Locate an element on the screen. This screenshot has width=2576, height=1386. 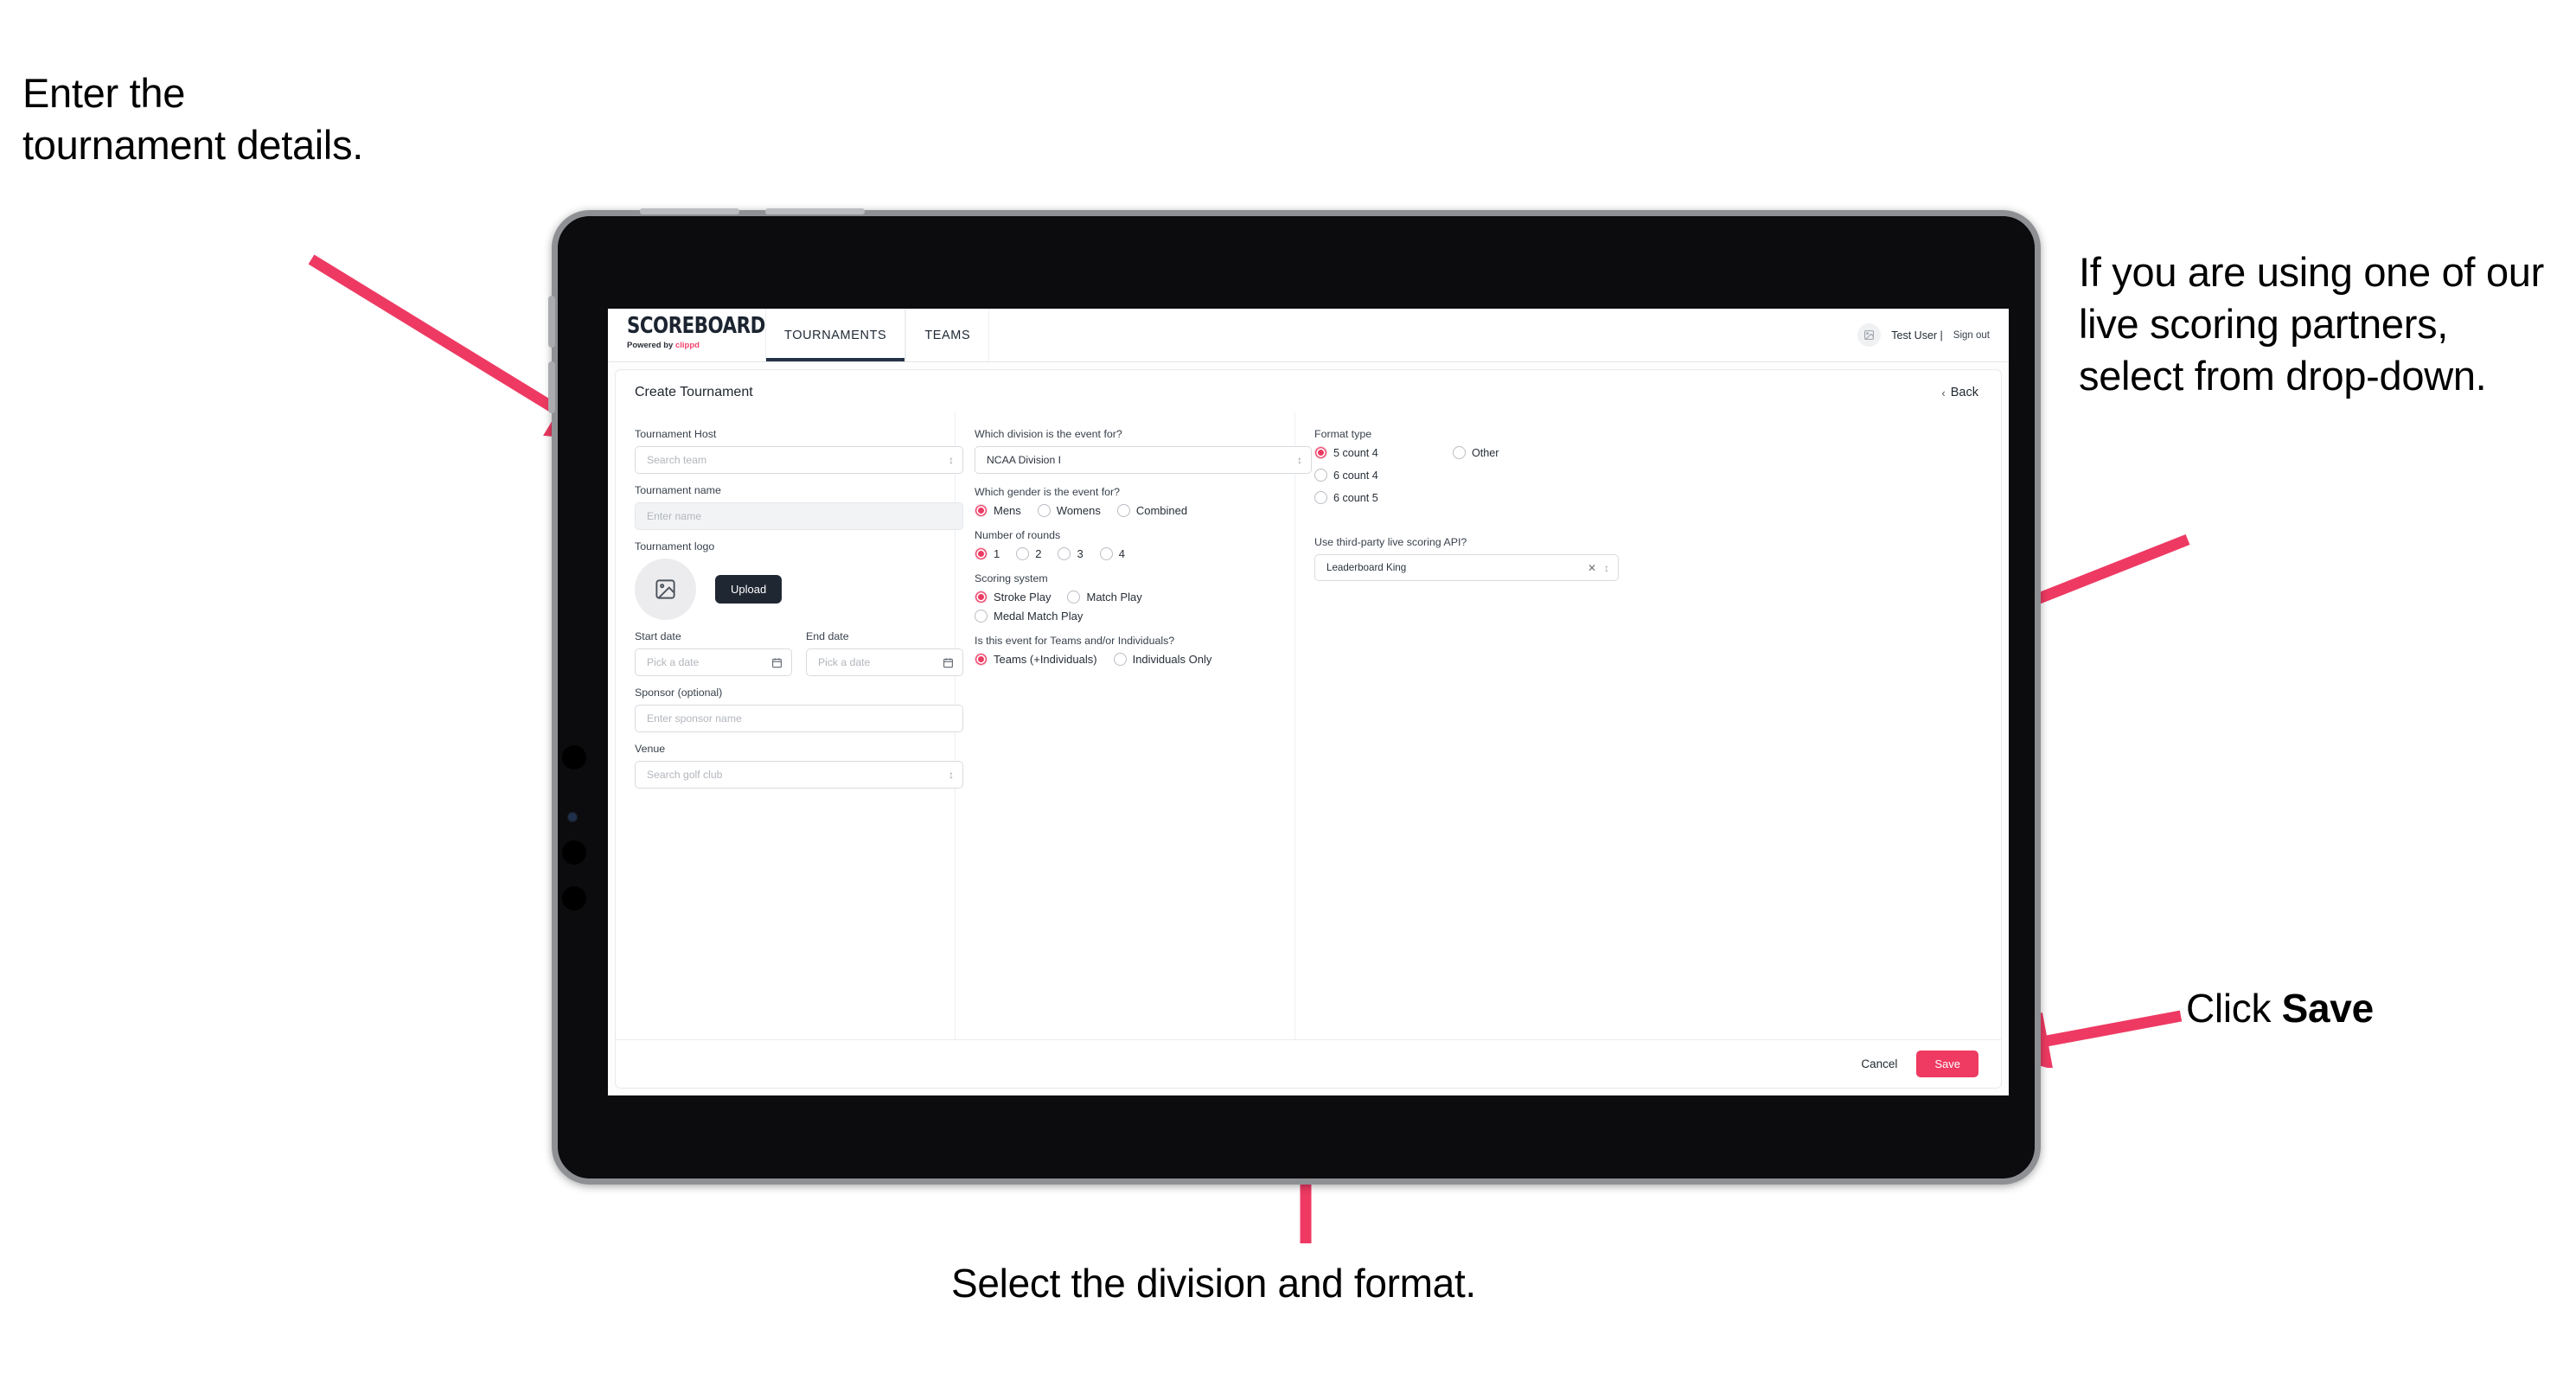
sponsor-placeholder: Enter sponsor name is located at coordinates (694, 718).